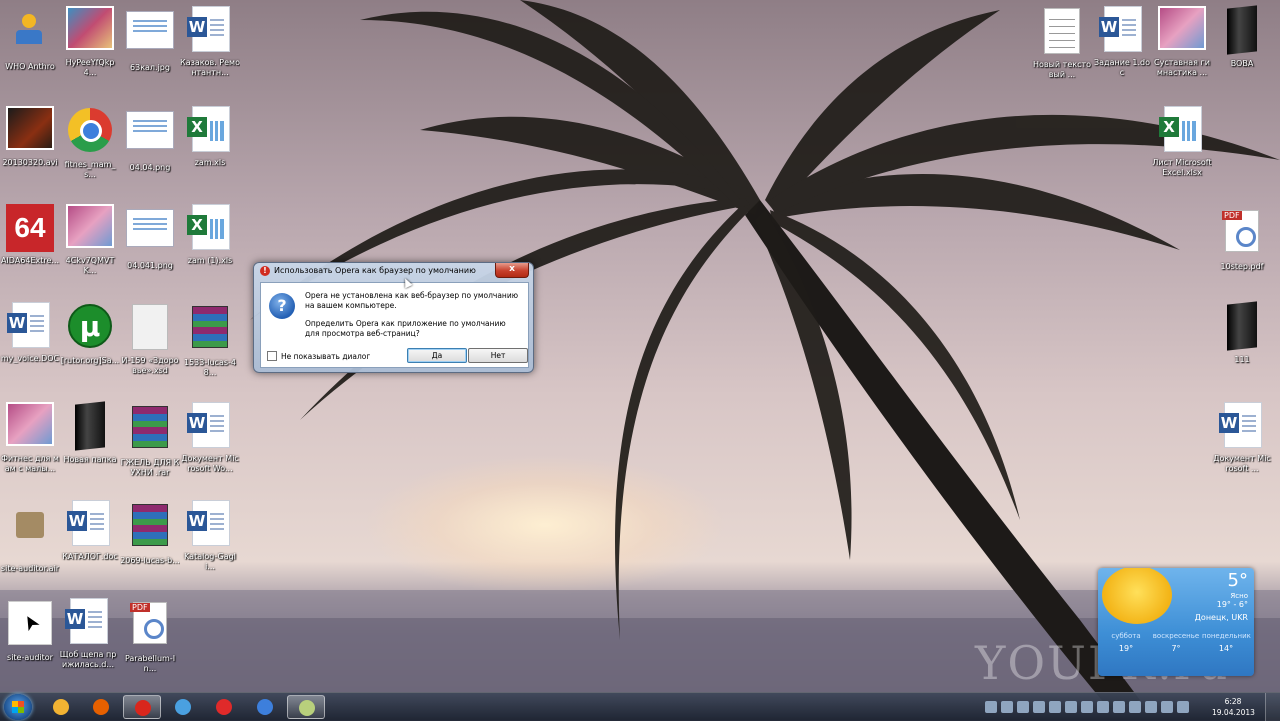 The image size is (1280, 721). I want to click on blank-file-icon, so click(150, 327).